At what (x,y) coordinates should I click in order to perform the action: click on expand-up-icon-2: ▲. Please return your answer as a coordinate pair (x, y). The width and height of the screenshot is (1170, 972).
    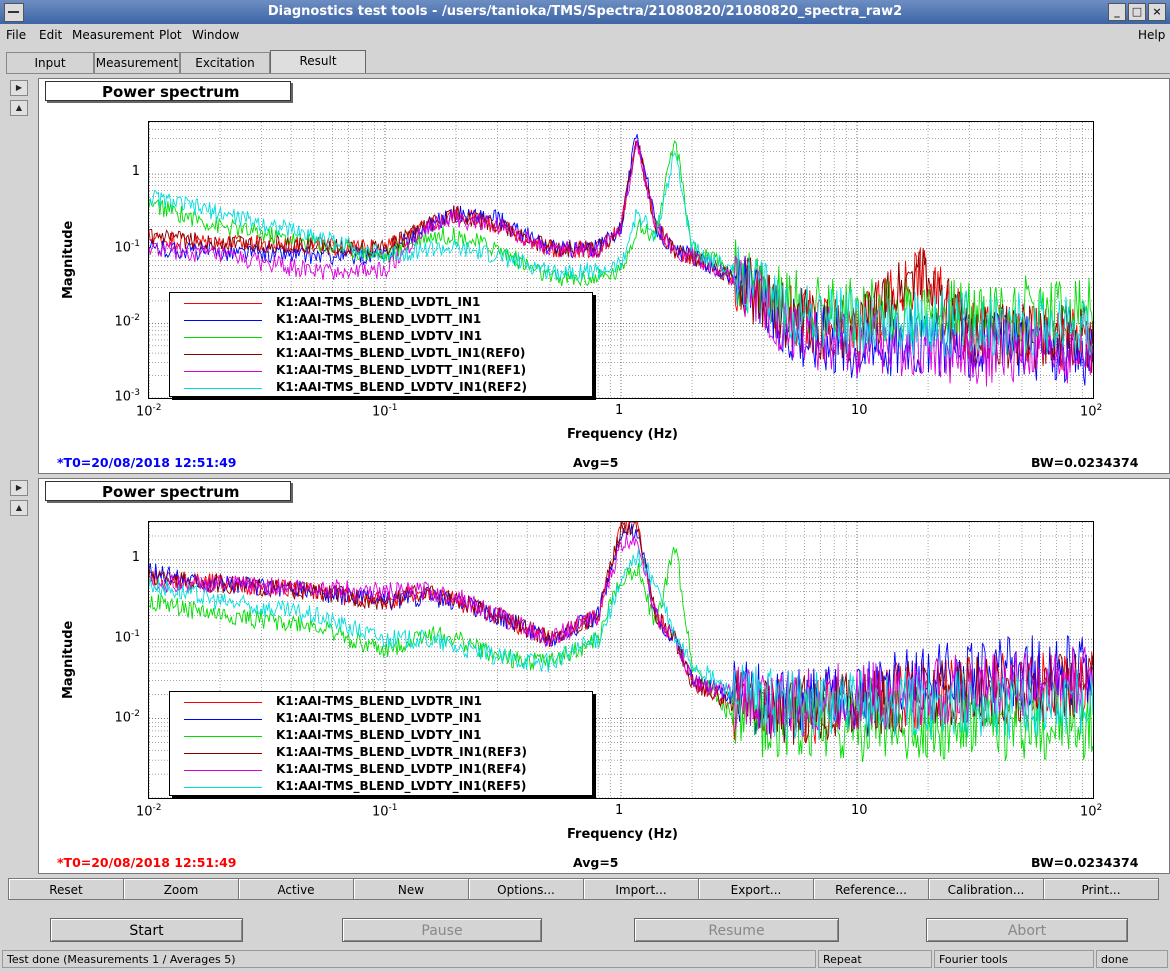
    Looking at the image, I should click on (19, 508).